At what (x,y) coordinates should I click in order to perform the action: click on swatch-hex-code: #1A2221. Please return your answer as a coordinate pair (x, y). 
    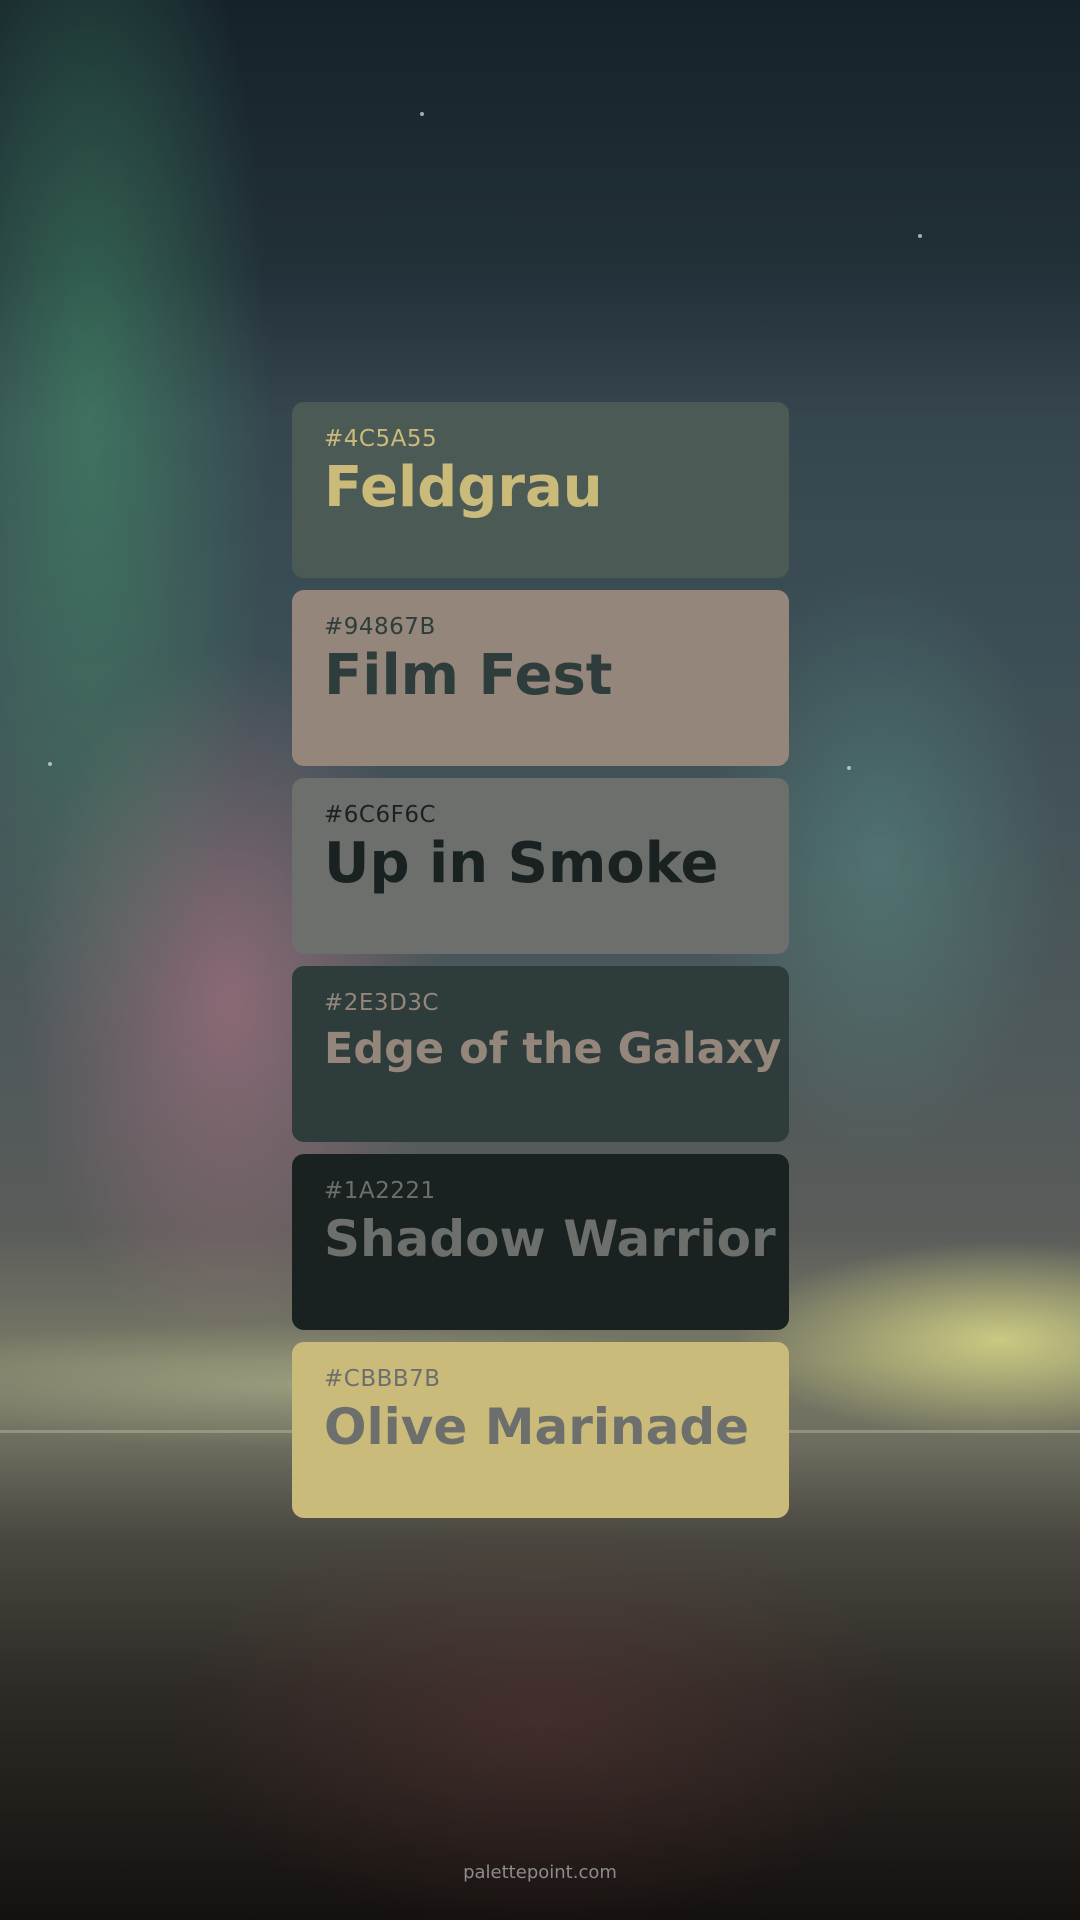
    Looking at the image, I should click on (380, 1191).